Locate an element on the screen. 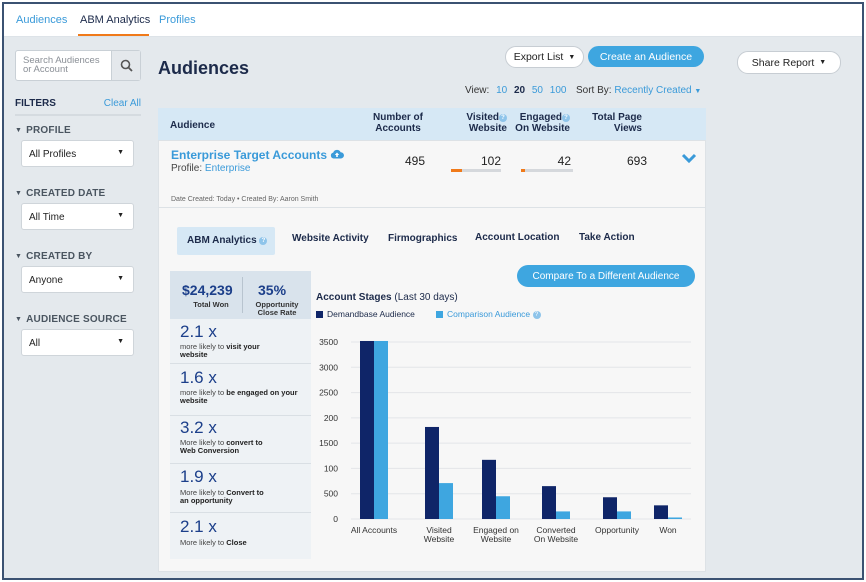  y-tick-label: 1500 is located at coordinates (328, 443).